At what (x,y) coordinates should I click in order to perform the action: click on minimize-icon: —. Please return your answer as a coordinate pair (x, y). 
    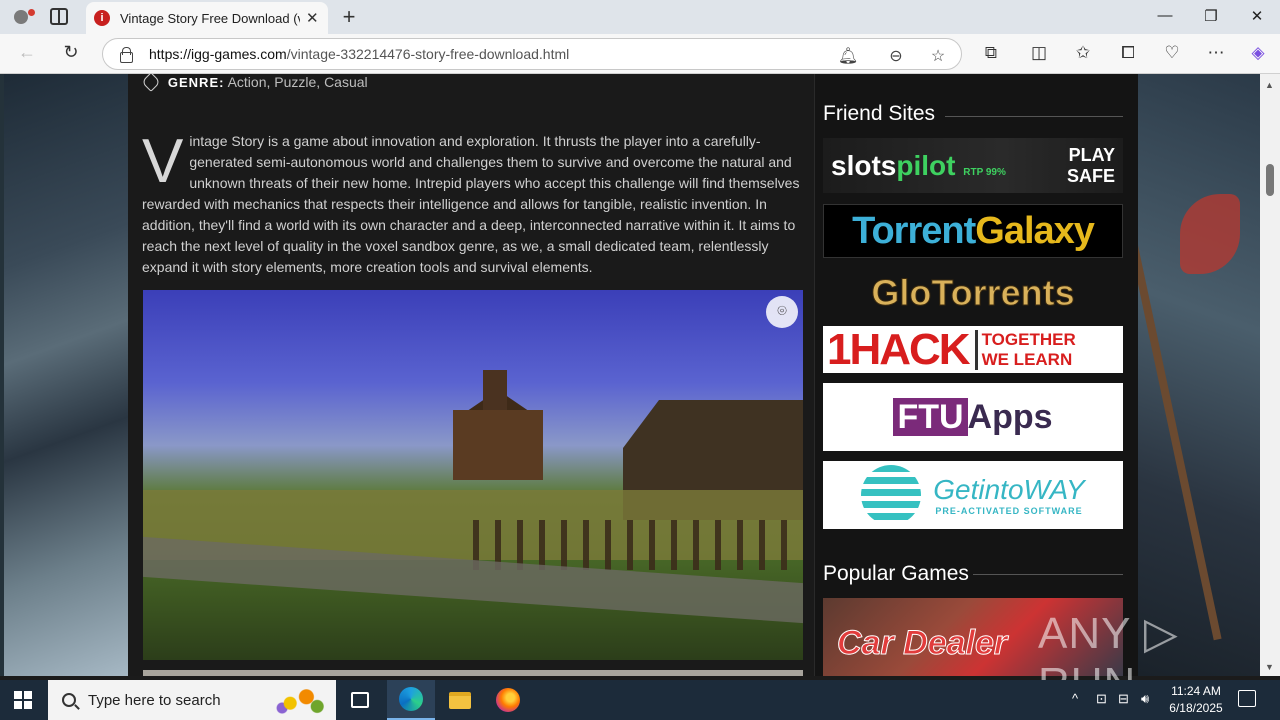
    Looking at the image, I should click on (1165, 15).